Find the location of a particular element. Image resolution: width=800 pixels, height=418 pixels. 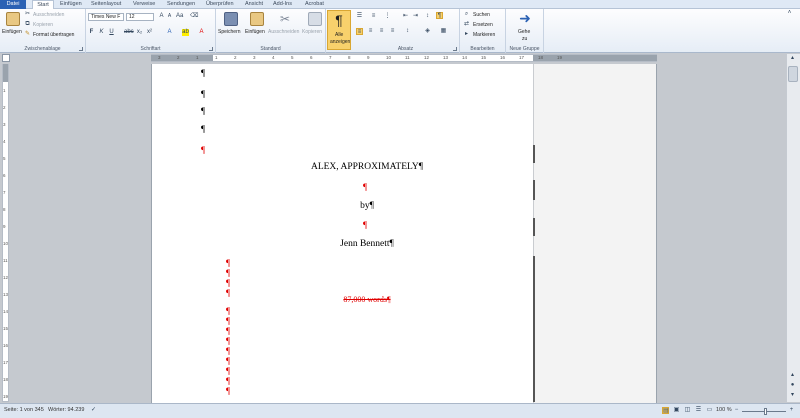

goto-label-1: Gehe is located at coordinates (524, 32).